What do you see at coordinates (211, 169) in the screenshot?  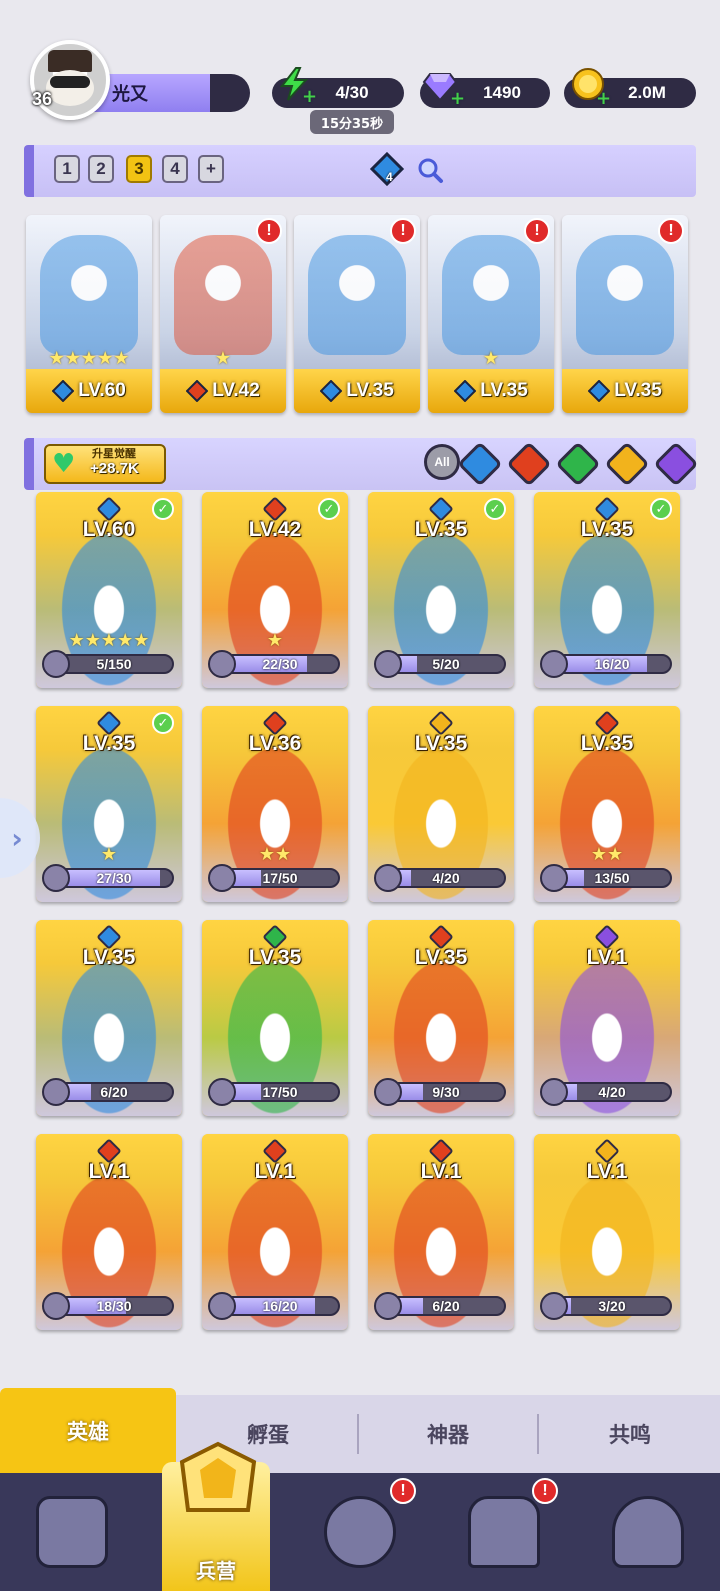 I see `add-team-page-button: +` at bounding box center [211, 169].